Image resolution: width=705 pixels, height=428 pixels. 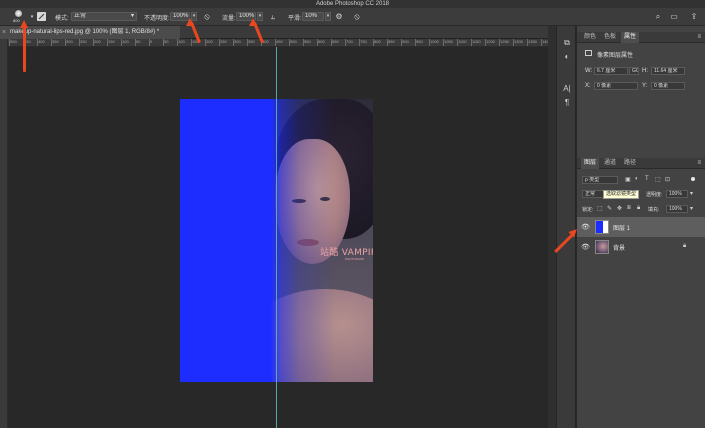 I want to click on lock-all-icon: 🔒︎, so click(x=638, y=208).